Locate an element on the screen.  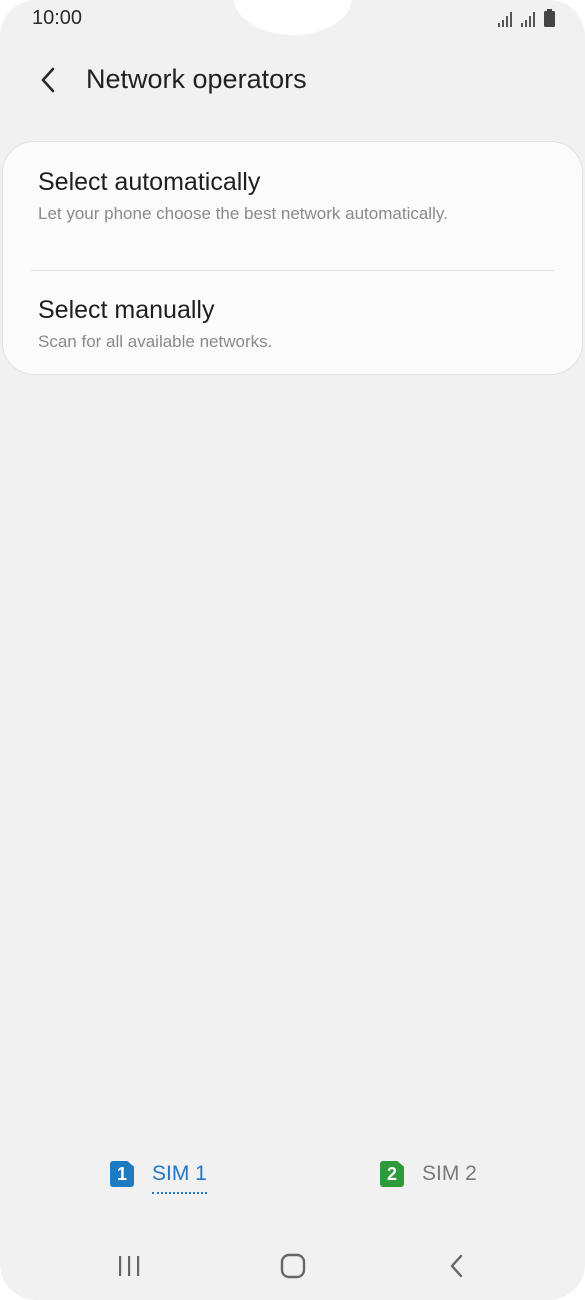
signal-sim2-icon is located at coordinates (528, 19).